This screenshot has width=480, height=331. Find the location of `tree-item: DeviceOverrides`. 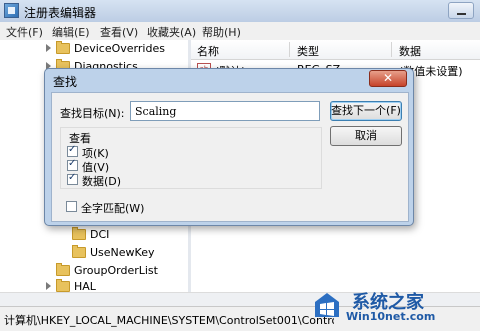

tree-item: DeviceOverrides is located at coordinates (94, 49).